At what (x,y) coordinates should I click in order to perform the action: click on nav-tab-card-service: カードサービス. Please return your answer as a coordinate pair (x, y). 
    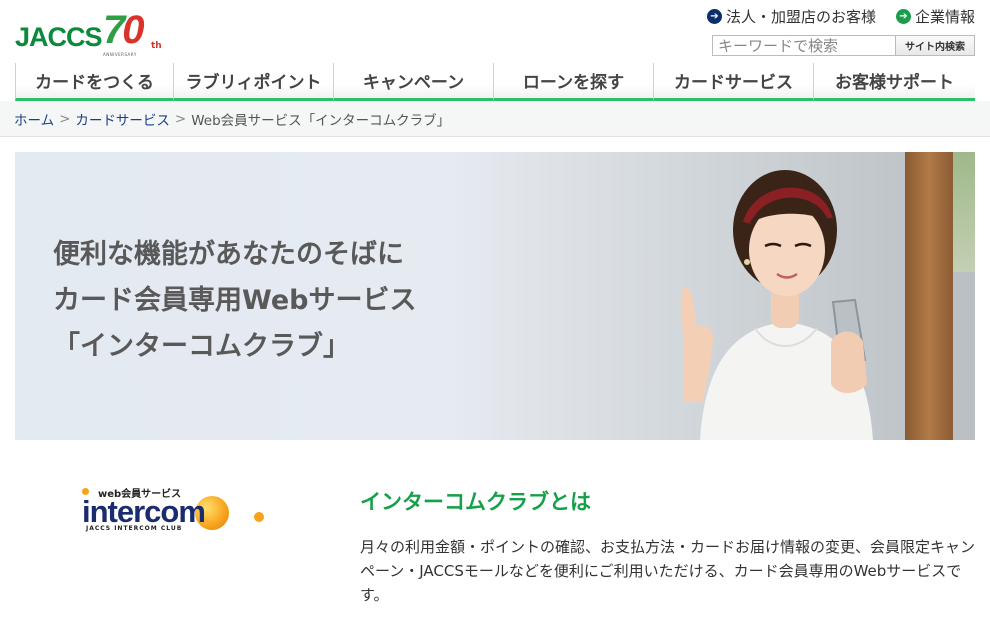
    Looking at the image, I should click on (734, 82).